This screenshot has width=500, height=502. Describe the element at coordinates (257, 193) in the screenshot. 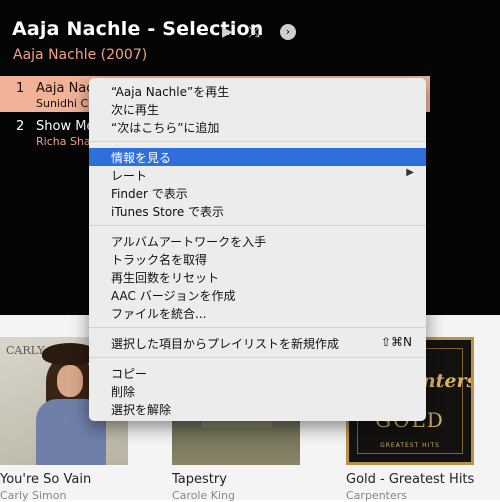

I see `menu-item-show-in-finder: Finder で表示` at that location.